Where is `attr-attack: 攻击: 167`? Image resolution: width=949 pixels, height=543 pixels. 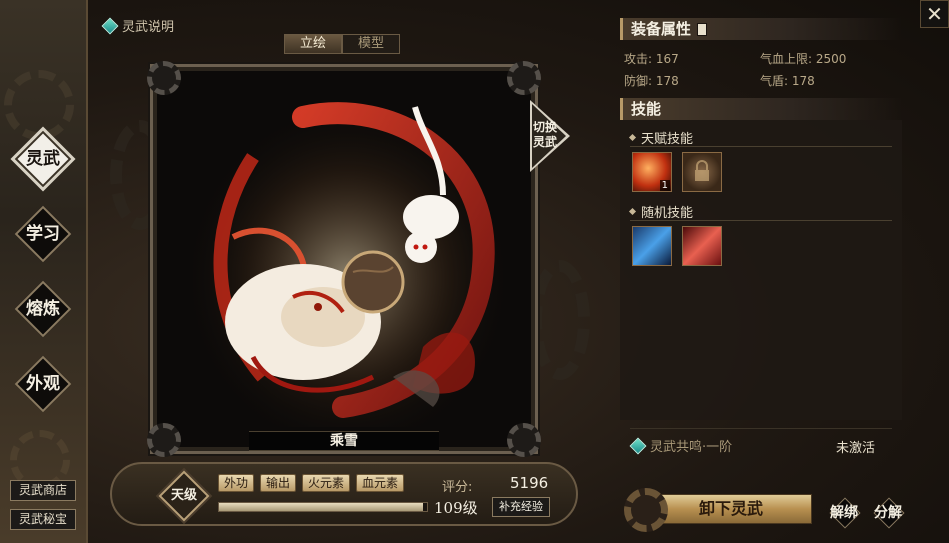
attr-attack: 攻击: 167 is located at coordinates (651, 59).